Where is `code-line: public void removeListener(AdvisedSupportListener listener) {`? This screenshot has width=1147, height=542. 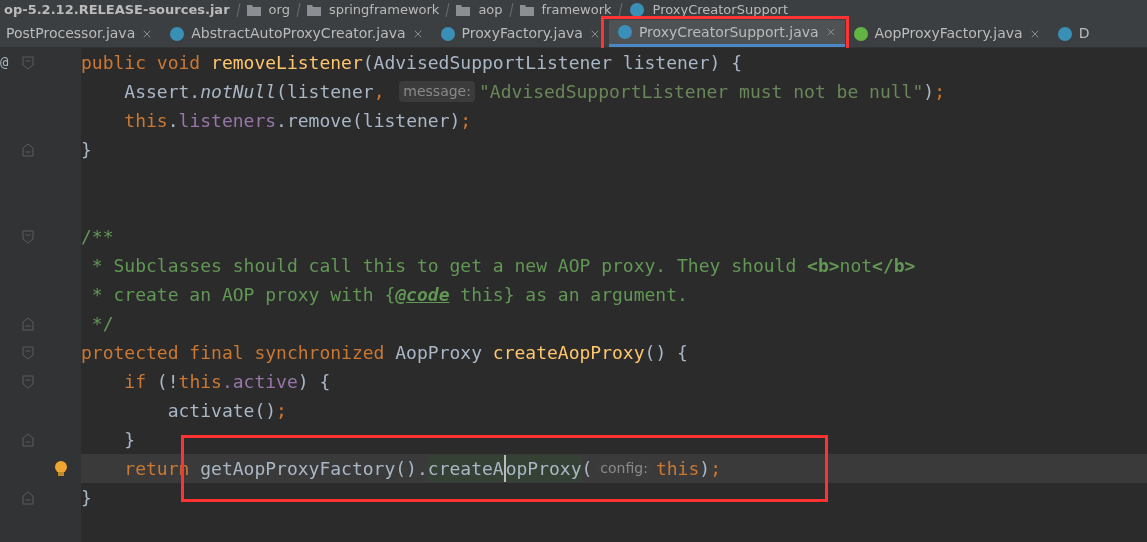 code-line: public void removeListener(AdvisedSupportListener listener) { is located at coordinates (412, 63).